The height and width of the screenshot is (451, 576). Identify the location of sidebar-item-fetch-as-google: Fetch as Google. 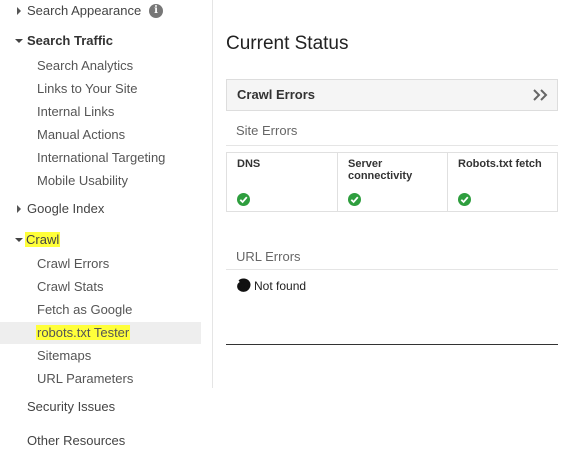
(100, 310).